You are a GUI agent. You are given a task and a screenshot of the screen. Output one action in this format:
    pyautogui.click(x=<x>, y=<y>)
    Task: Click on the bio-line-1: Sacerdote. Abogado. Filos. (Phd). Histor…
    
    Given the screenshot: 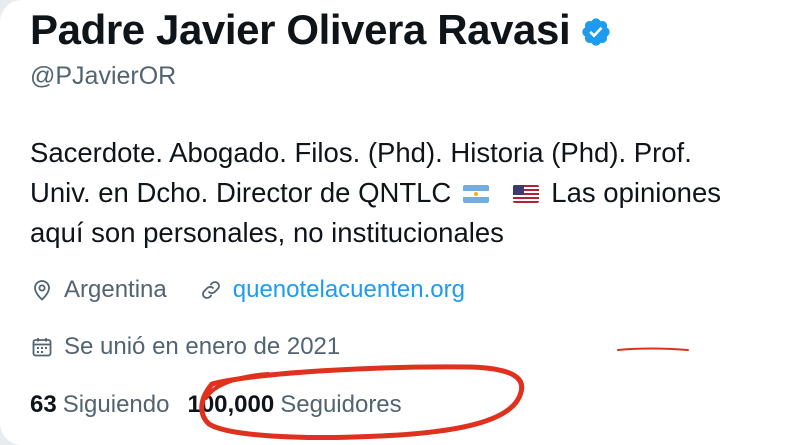 What is the action you would take?
    pyautogui.click(x=361, y=152)
    